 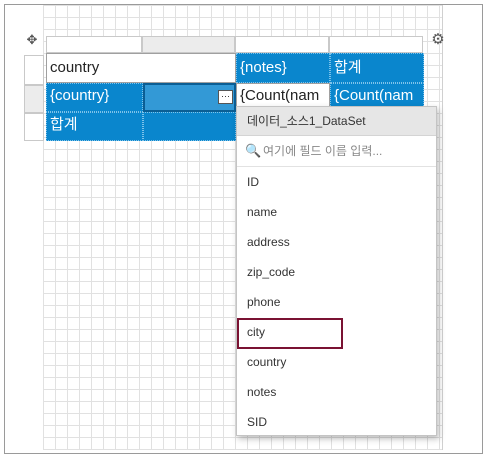 What do you see at coordinates (377, 68) in the screenshot?
I see `header-cell-total: 합계` at bounding box center [377, 68].